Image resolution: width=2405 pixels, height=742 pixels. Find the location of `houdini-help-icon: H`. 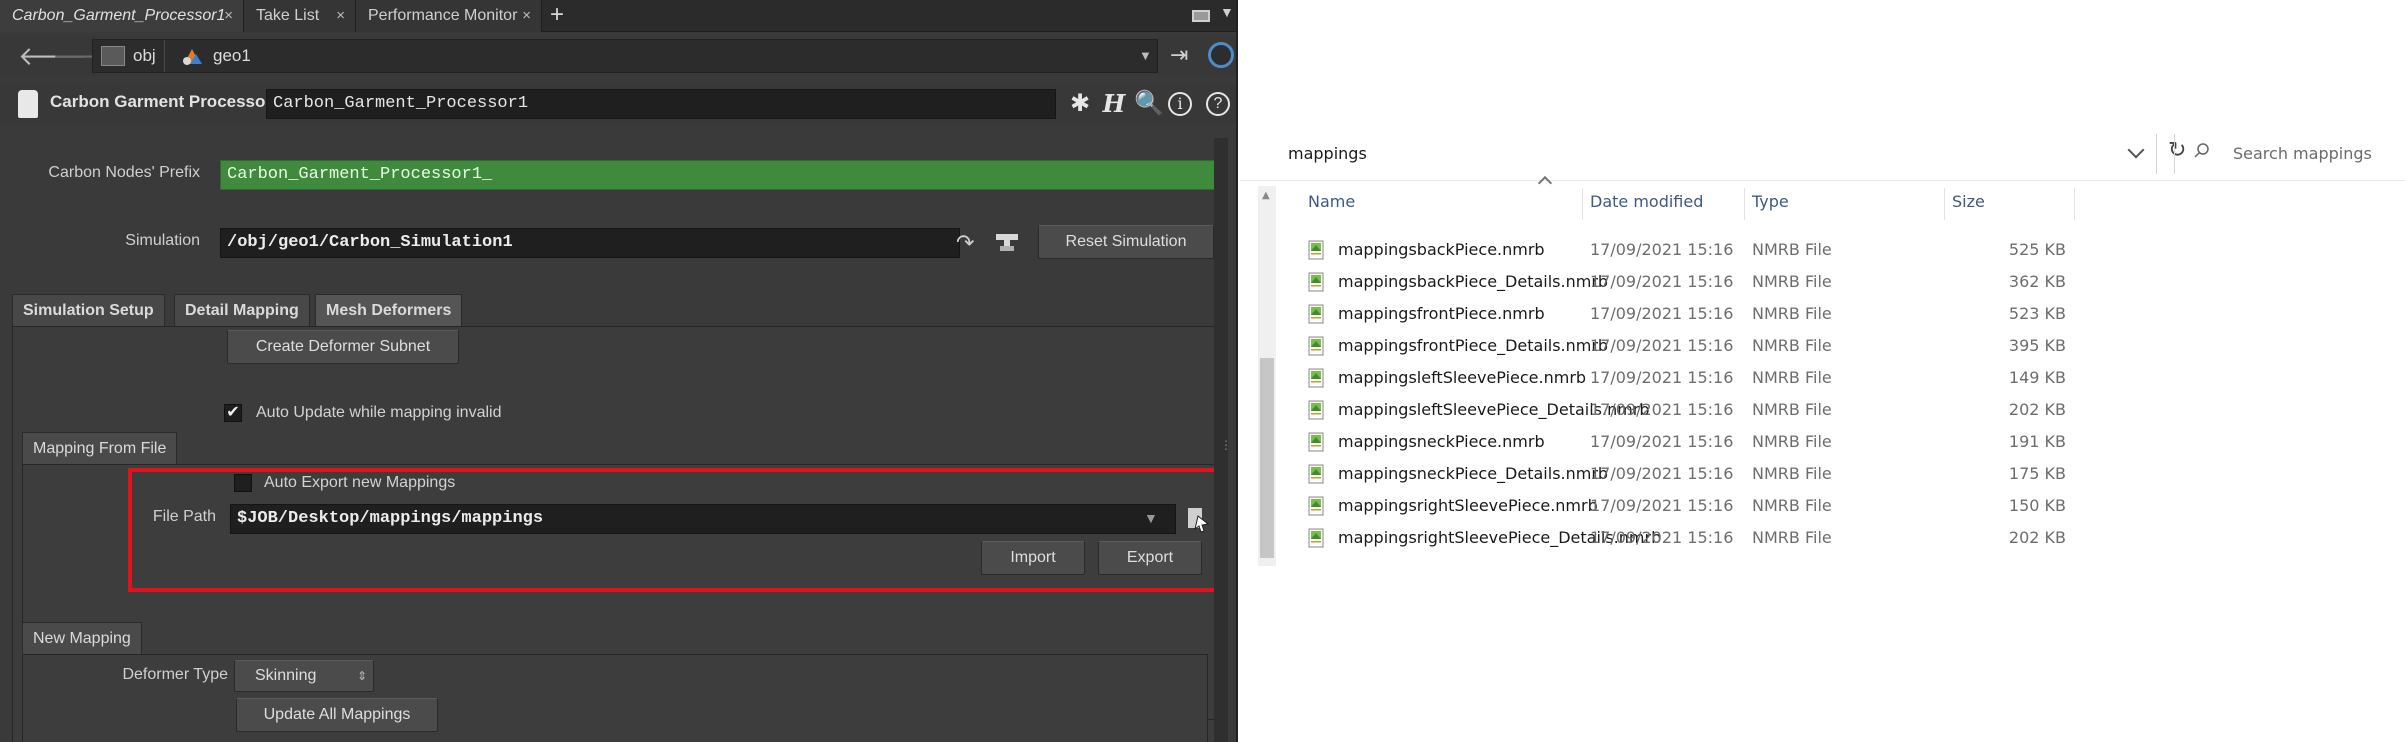

houdini-help-icon: H is located at coordinates (1114, 104).